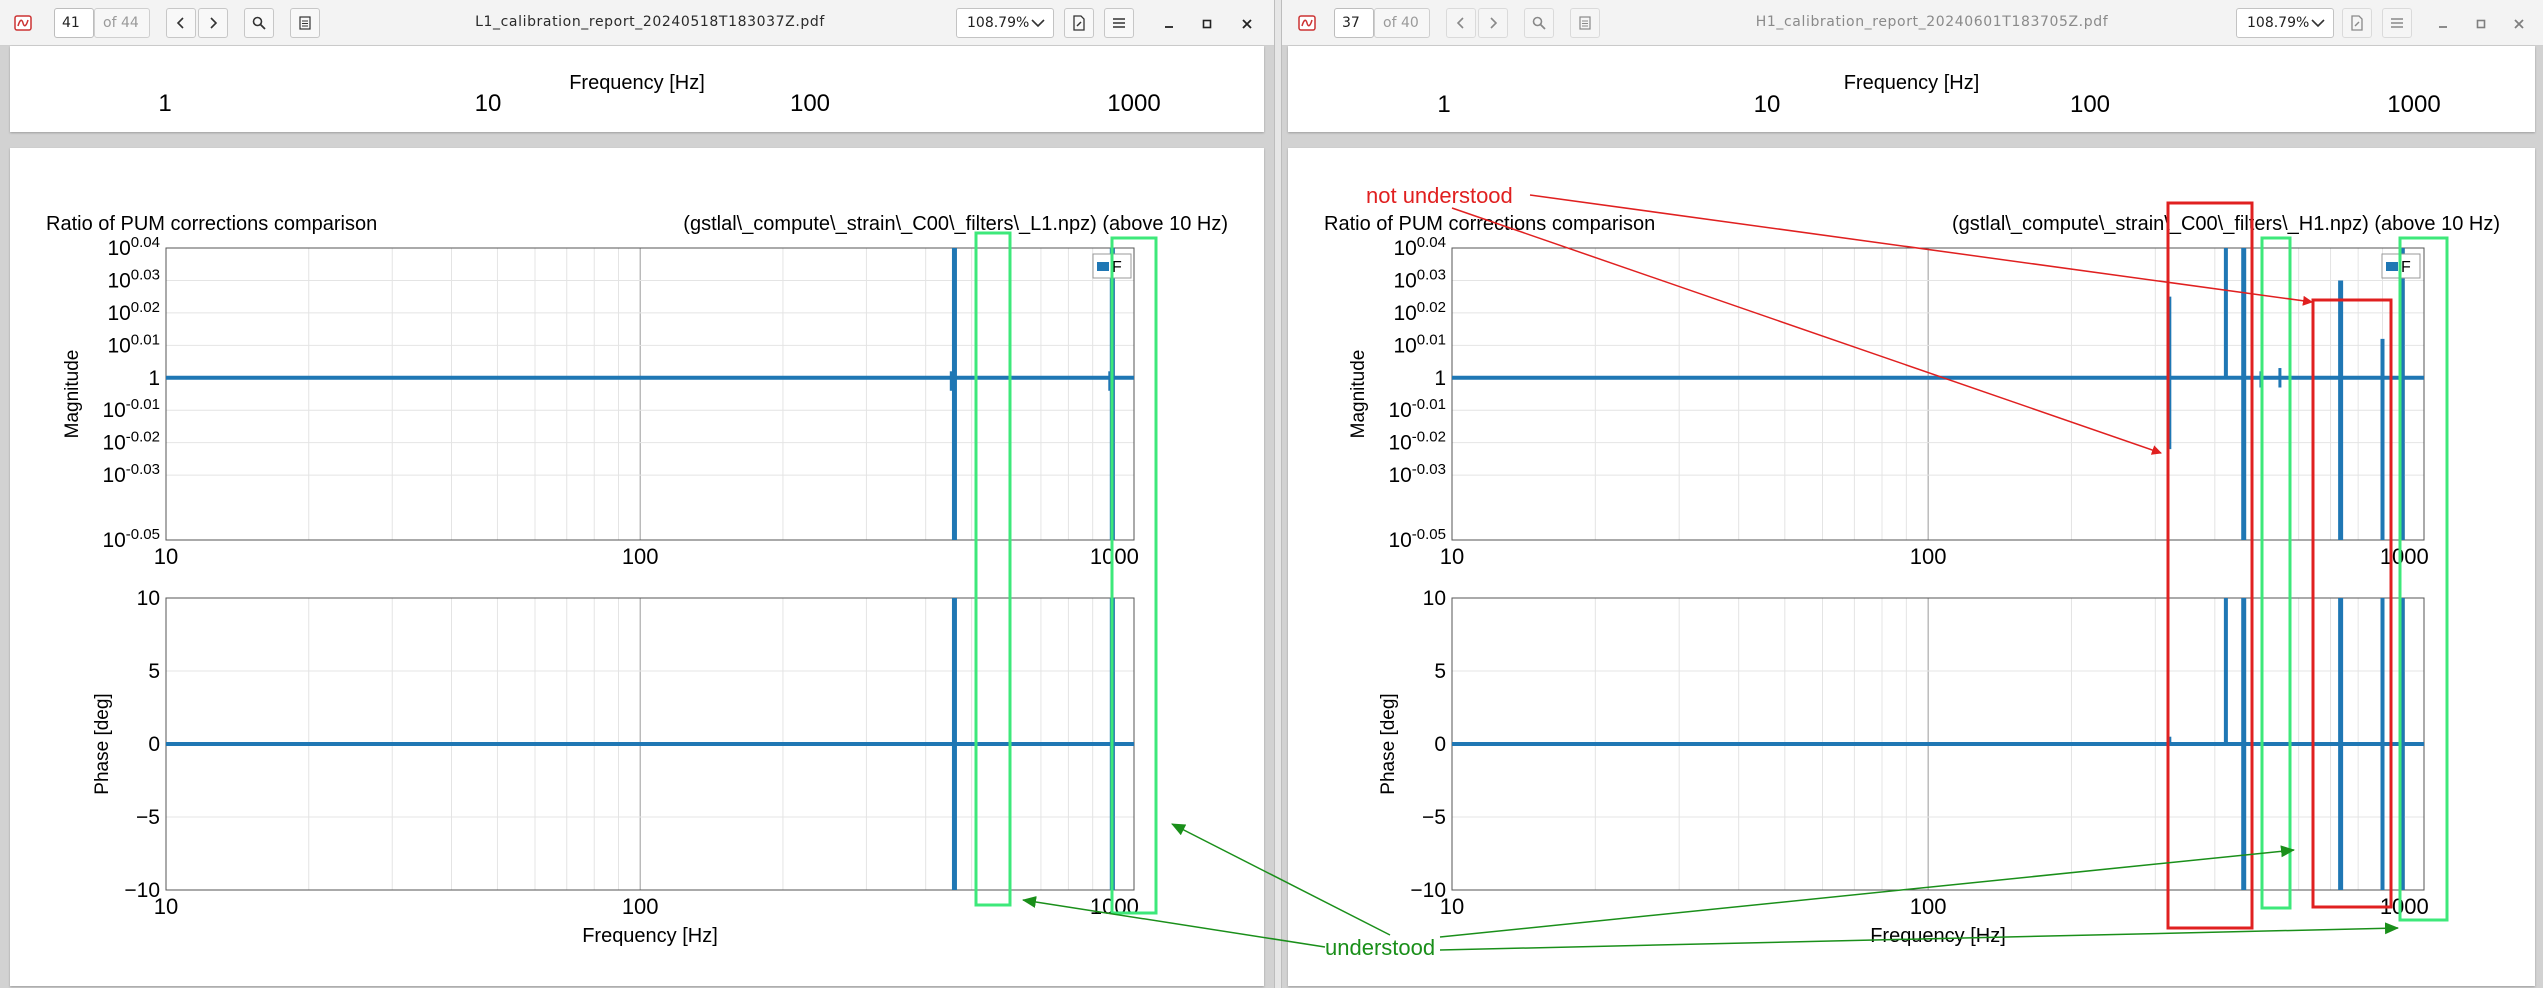 The height and width of the screenshot is (988, 2543). I want to click on search-icon, so click(1539, 23).